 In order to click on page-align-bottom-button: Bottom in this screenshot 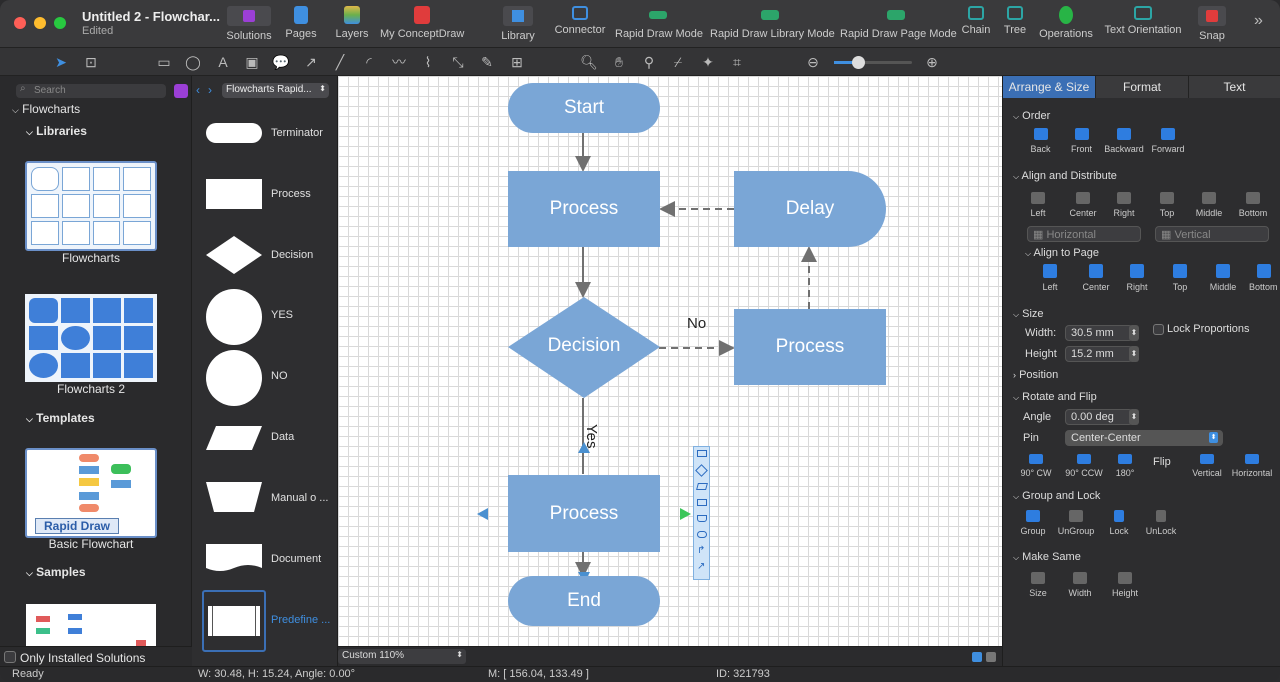, I will do `click(1264, 278)`.